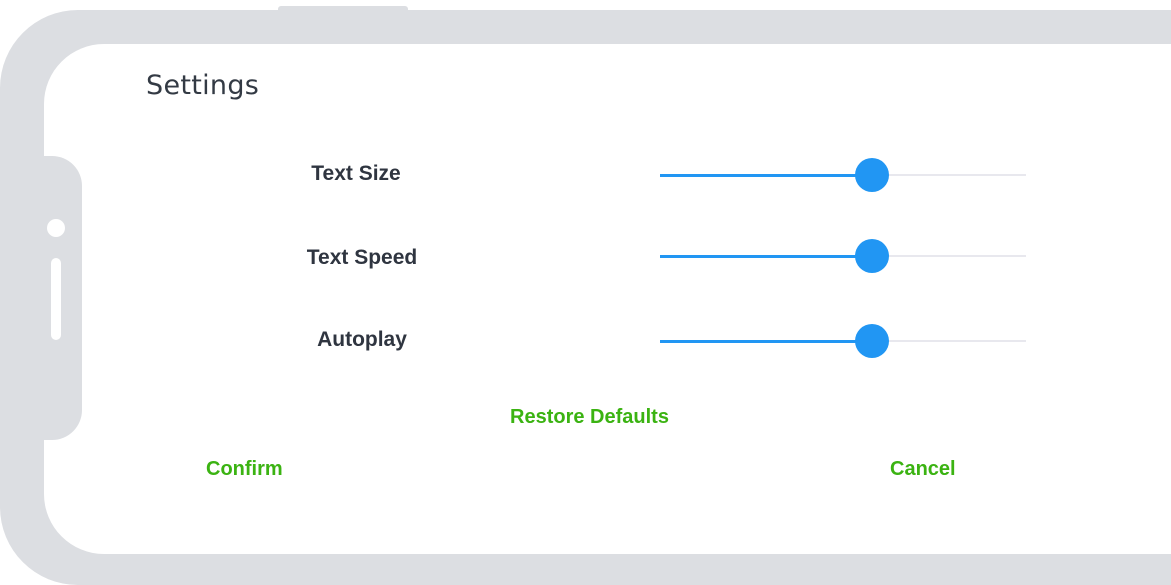  I want to click on text-size-slider, so click(843, 175).